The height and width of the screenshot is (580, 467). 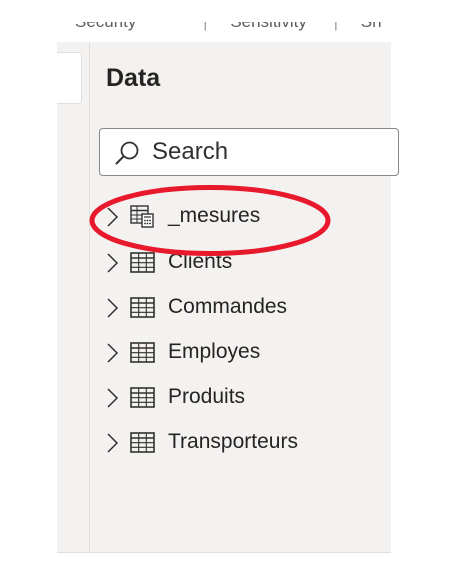 I want to click on ribbon-tab-security: Security, so click(x=105, y=27).